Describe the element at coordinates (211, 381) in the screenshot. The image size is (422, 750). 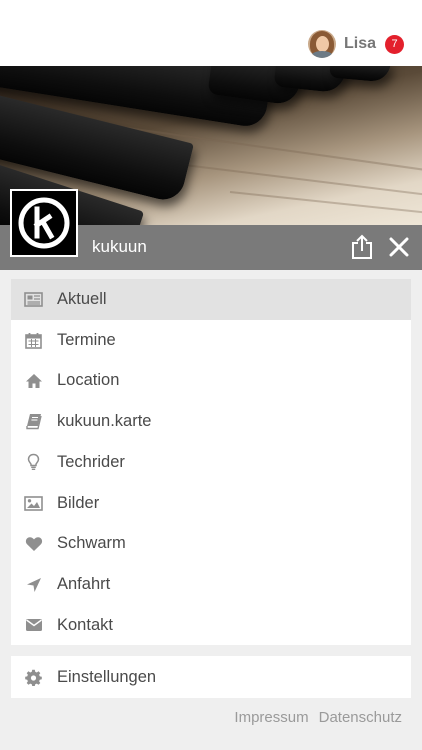
I see `menu-item-location: Location` at that location.